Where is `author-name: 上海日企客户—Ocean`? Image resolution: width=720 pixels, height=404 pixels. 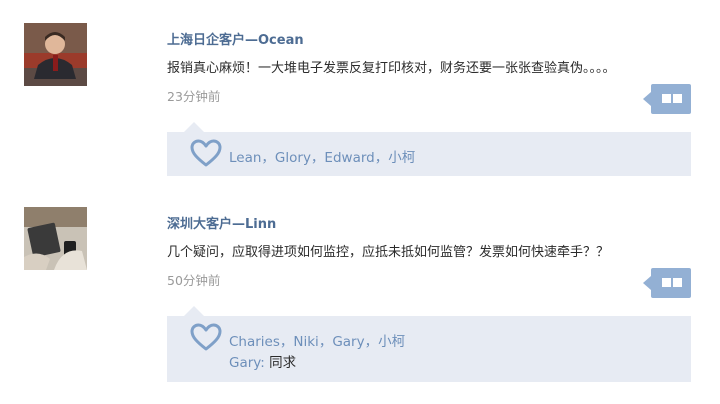
author-name: 上海日企客户—Ocean is located at coordinates (235, 38).